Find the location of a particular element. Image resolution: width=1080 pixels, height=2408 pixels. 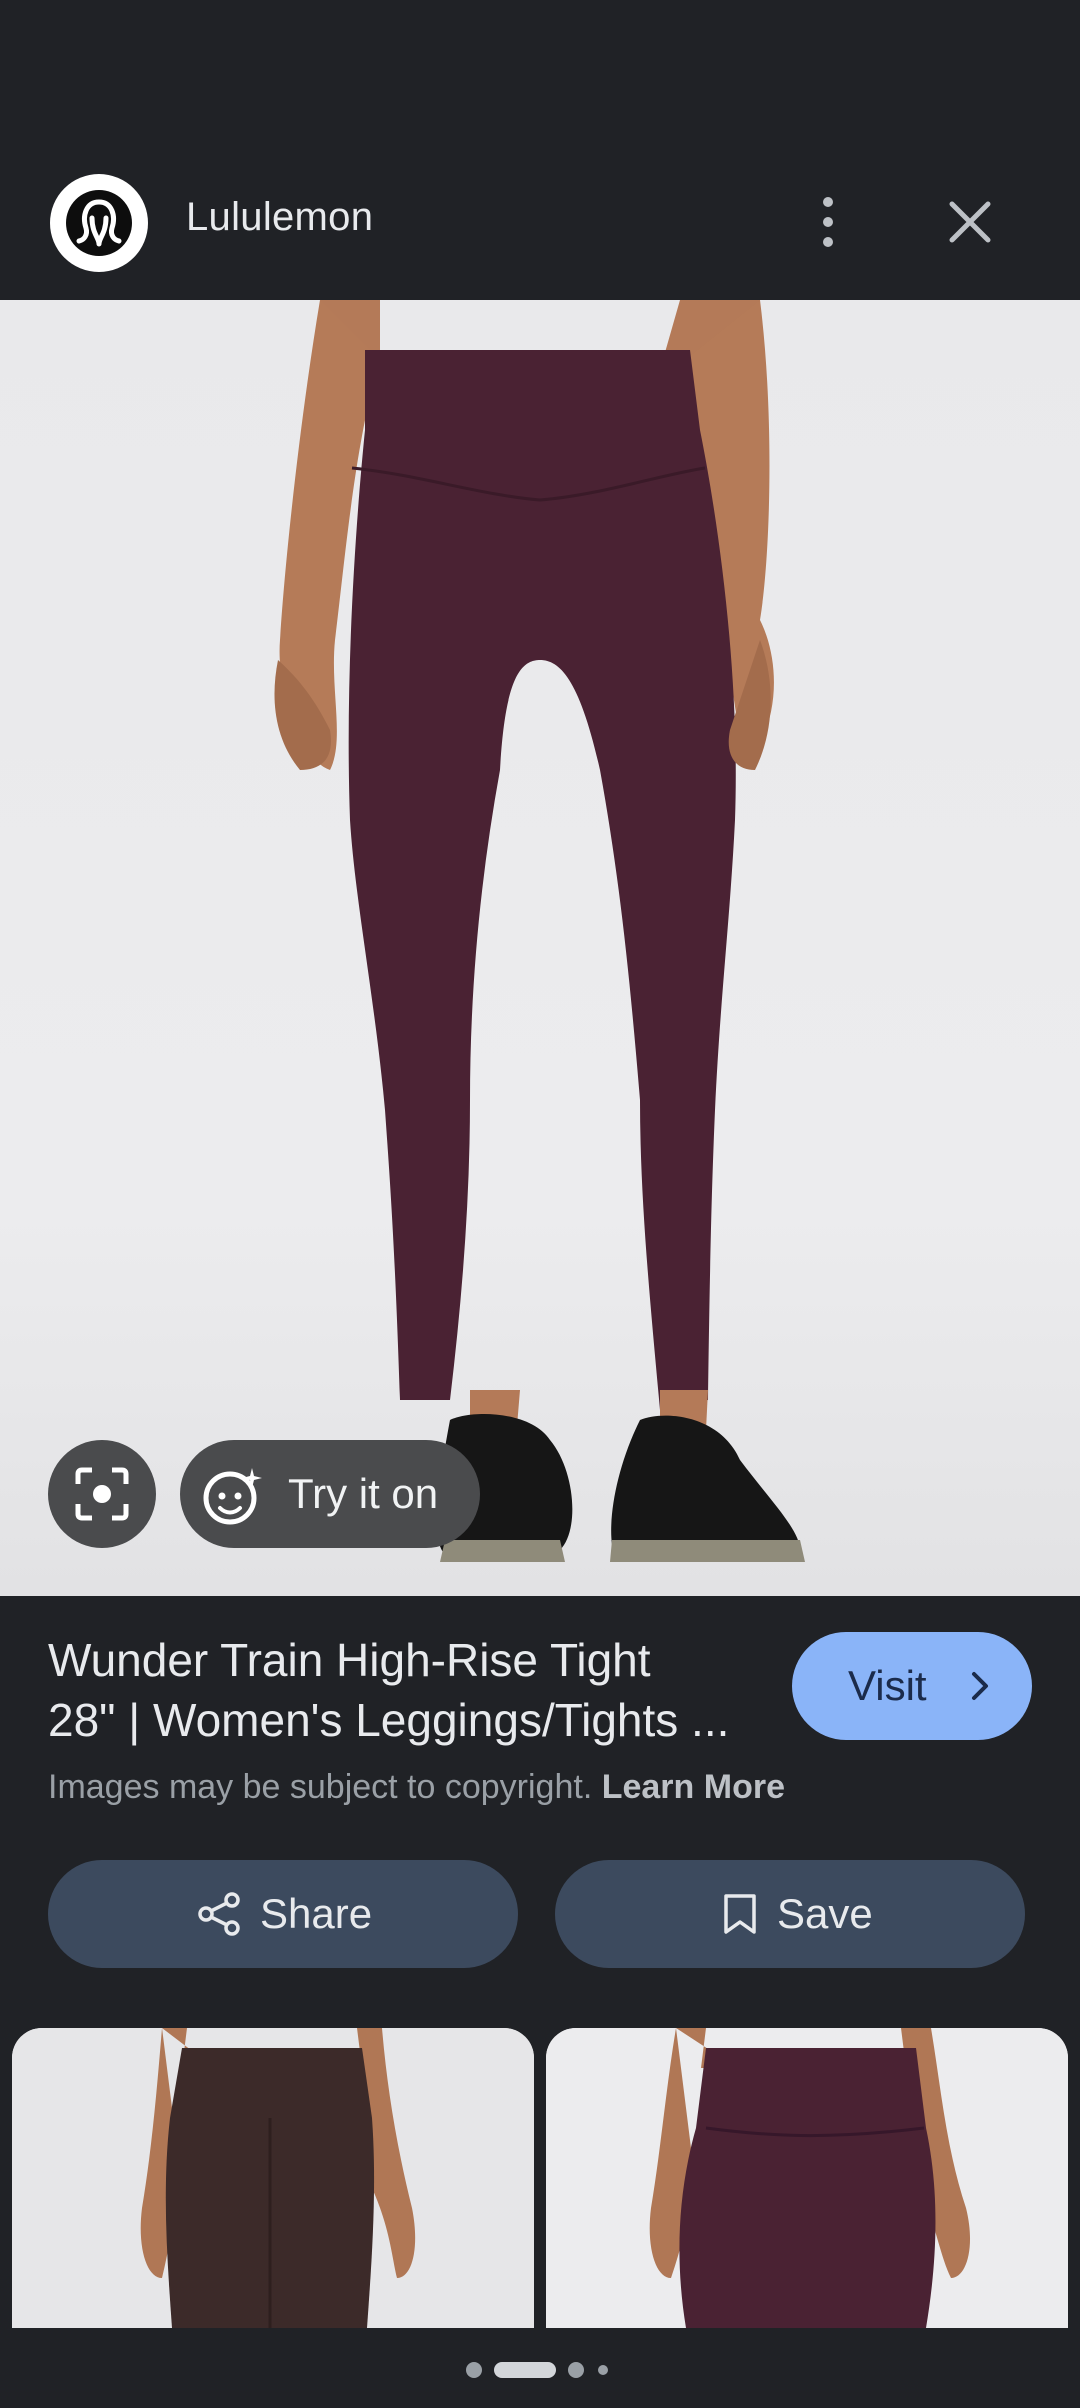

try-it-on-label: Try it on is located at coordinates (363, 1493).